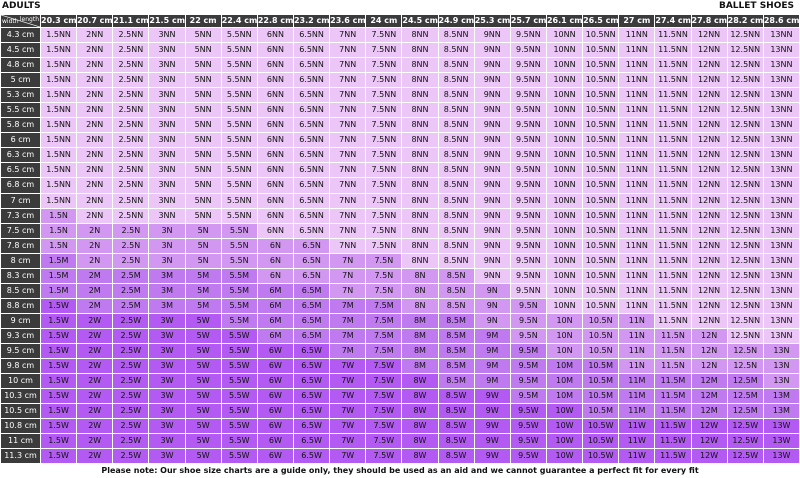 The width and height of the screenshot is (800, 478). Describe the element at coordinates (311, 305) in the screenshot. I see `size-cell: 6.5M` at that location.